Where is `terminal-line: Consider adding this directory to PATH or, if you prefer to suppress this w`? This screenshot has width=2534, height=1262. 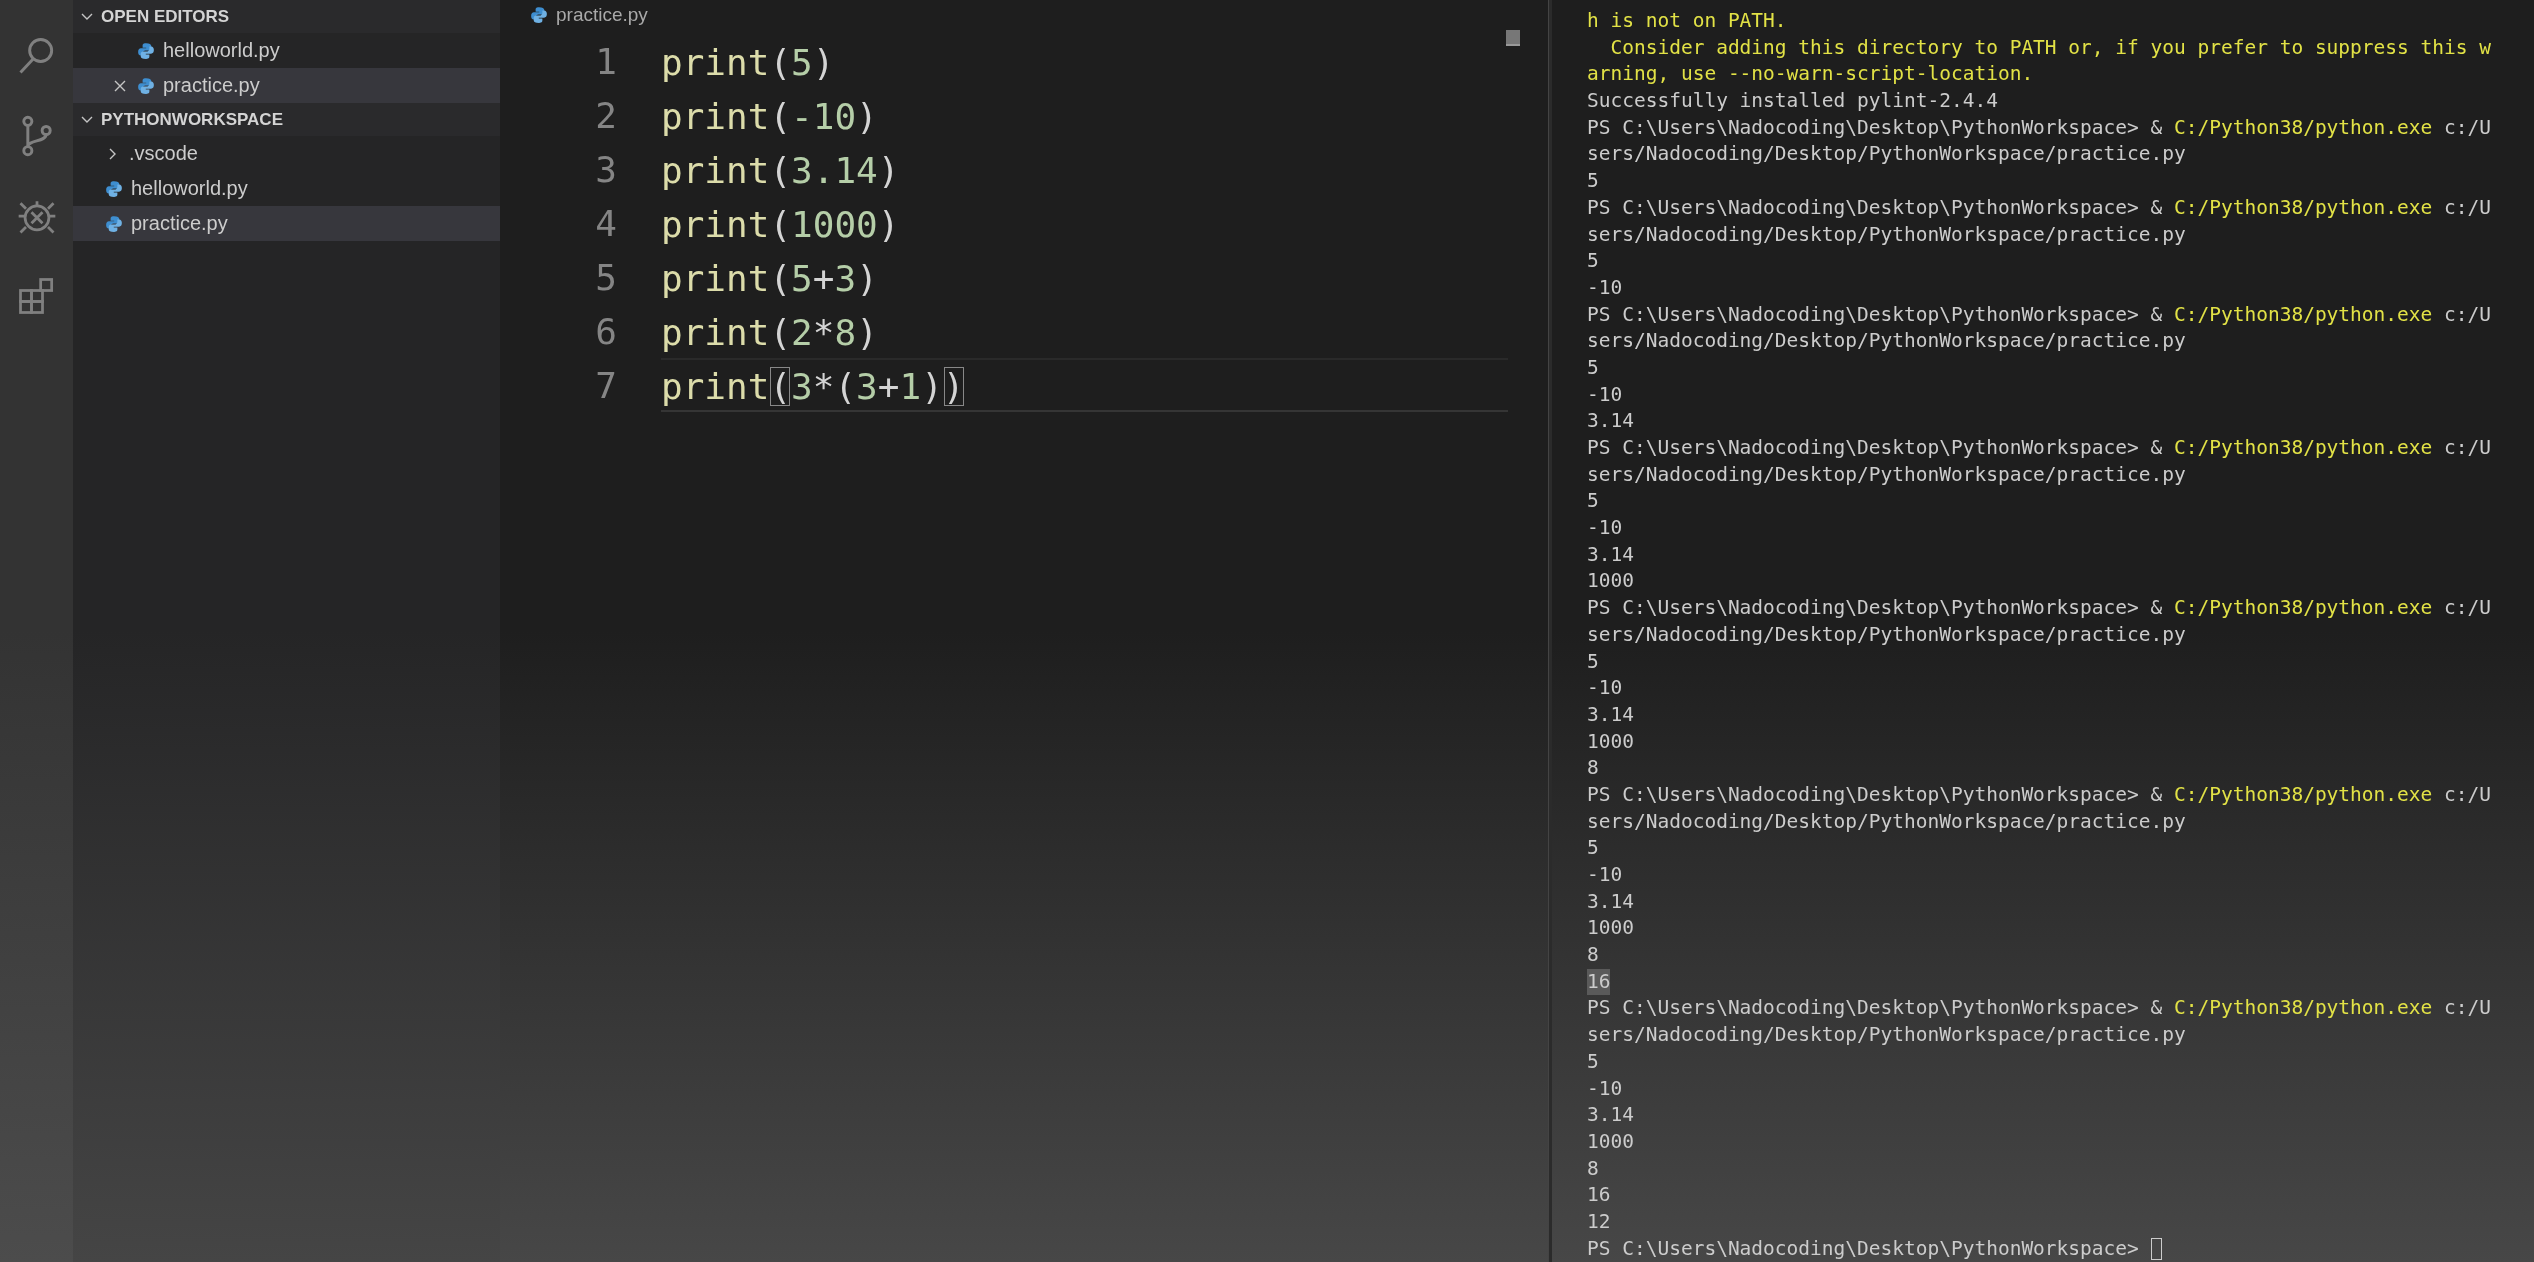
terminal-line: Consider adding this directory to PATH or, if you prefer to suppress this w is located at coordinates (2050, 47).